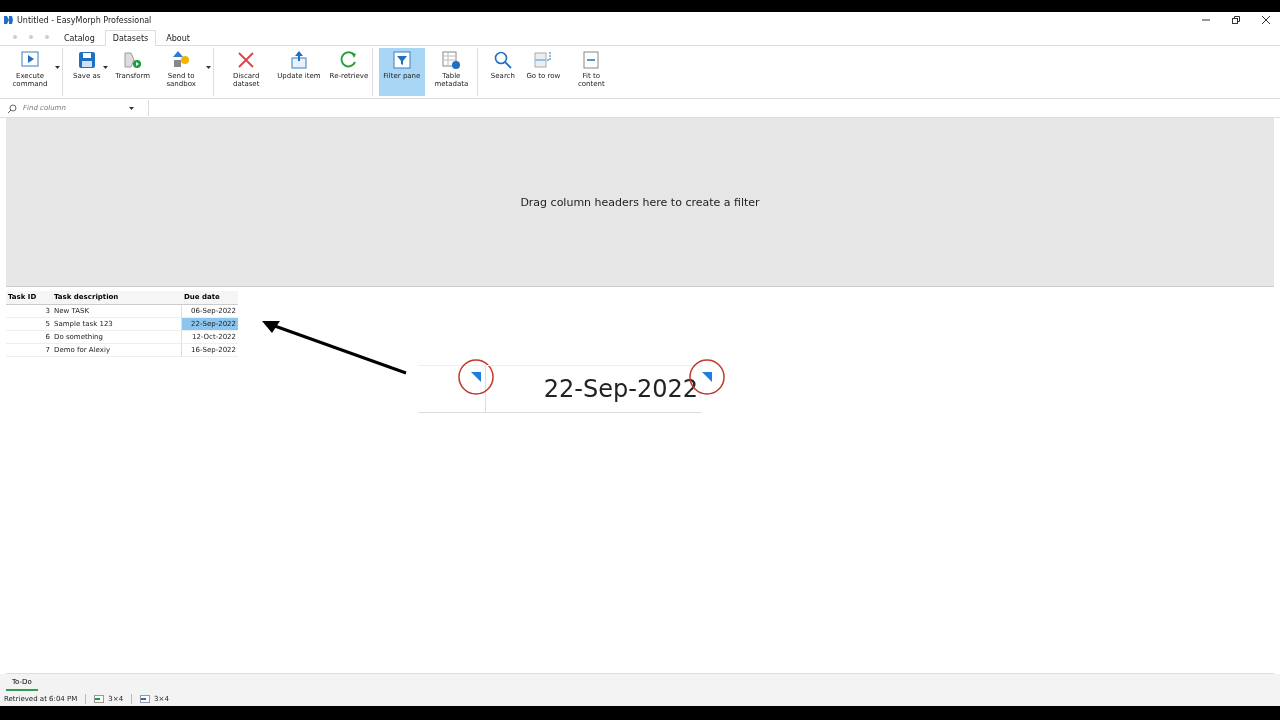  What do you see at coordinates (99, 699) in the screenshot?
I see `input-table-icon` at bounding box center [99, 699].